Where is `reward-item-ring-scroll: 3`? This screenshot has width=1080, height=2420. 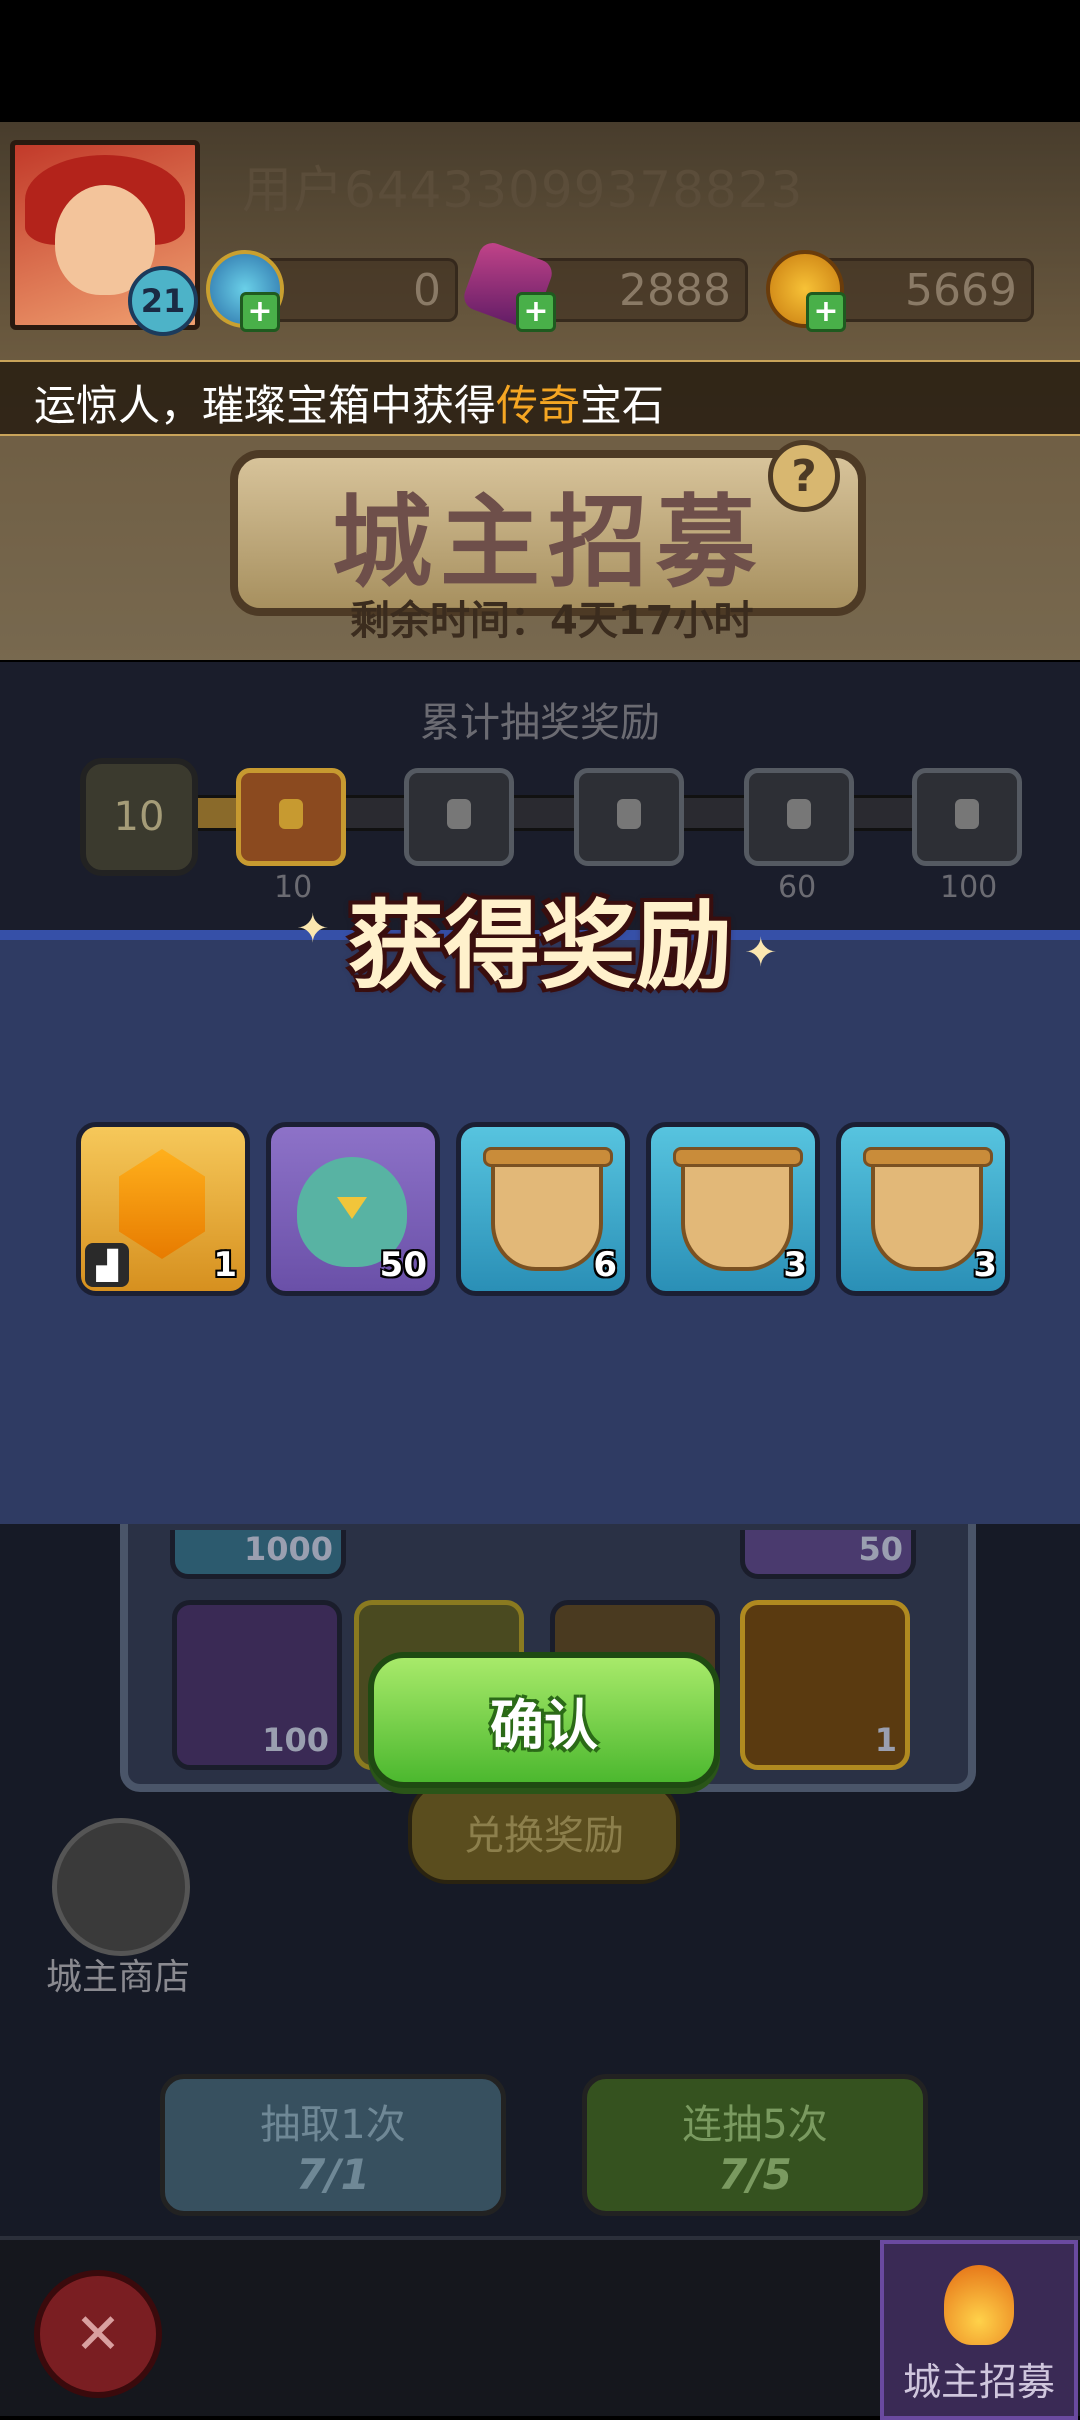
reward-item-ring-scroll: 3 is located at coordinates (733, 1209).